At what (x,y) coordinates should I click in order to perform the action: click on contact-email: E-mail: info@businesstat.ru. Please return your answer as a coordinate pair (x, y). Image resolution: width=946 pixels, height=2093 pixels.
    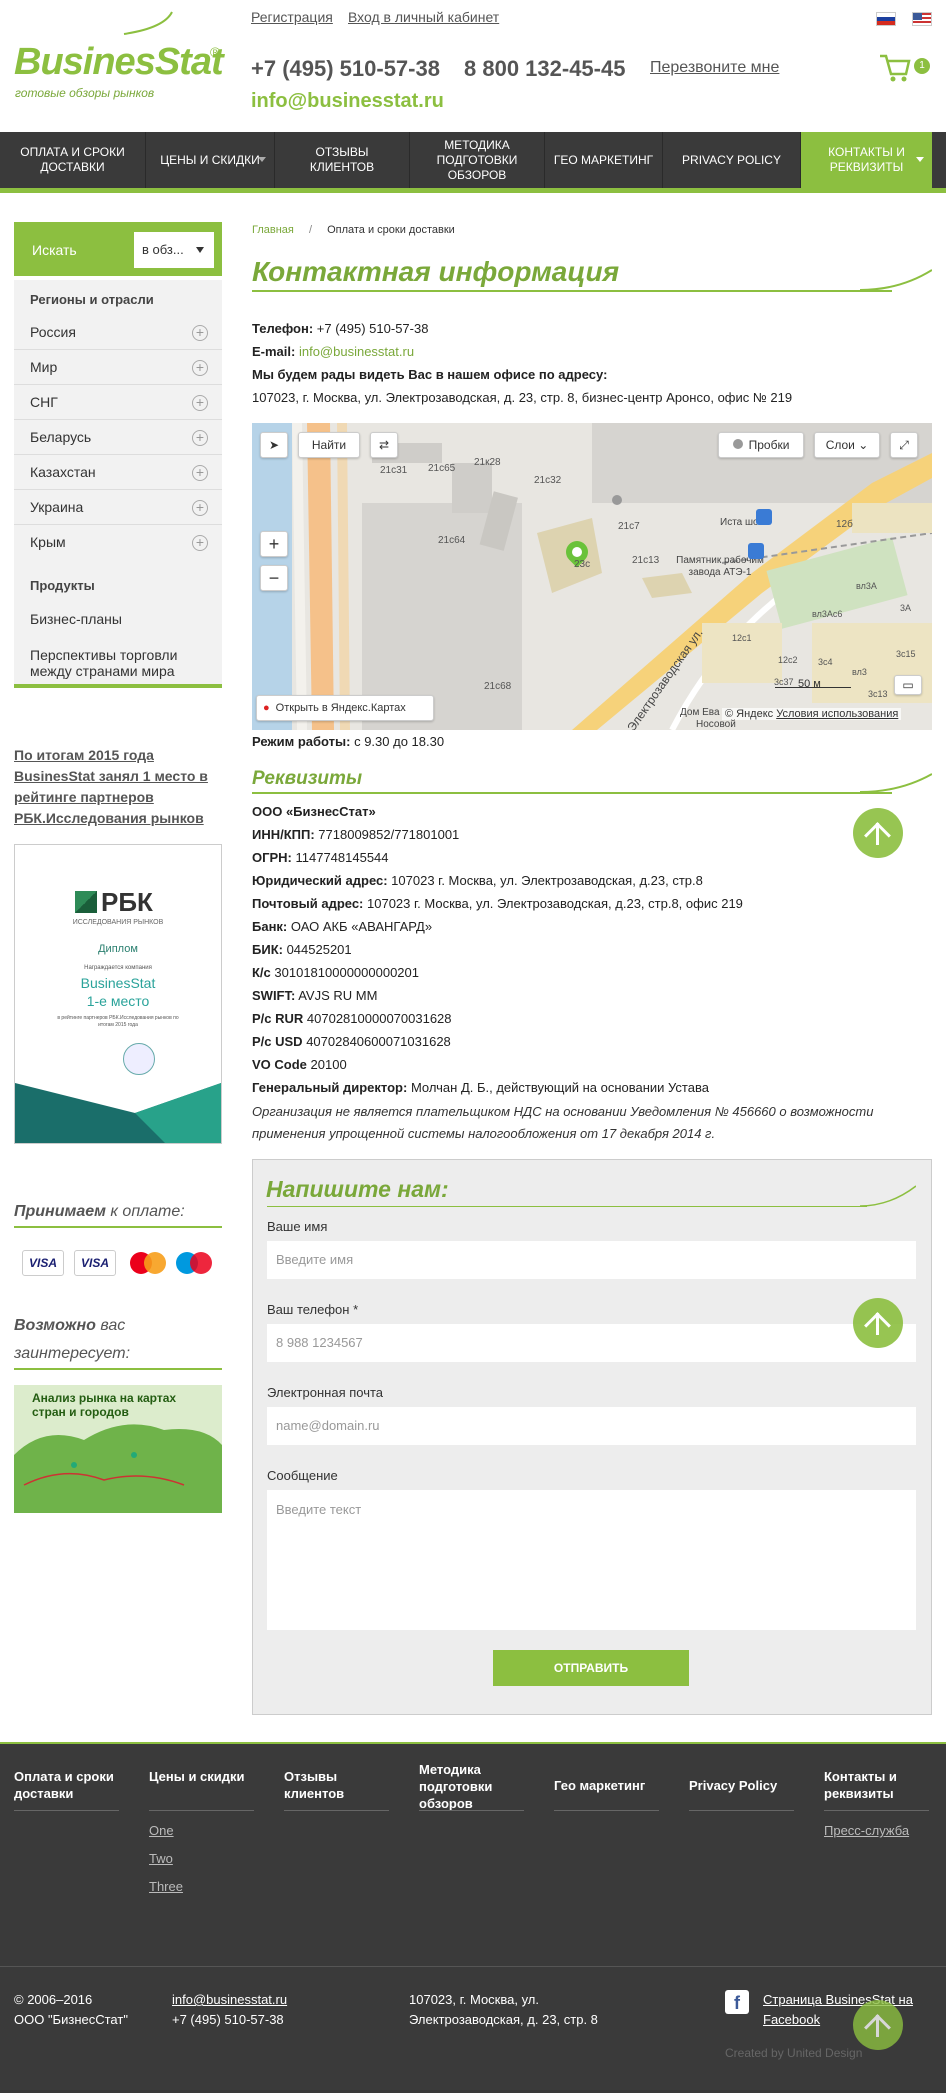
    Looking at the image, I should click on (333, 351).